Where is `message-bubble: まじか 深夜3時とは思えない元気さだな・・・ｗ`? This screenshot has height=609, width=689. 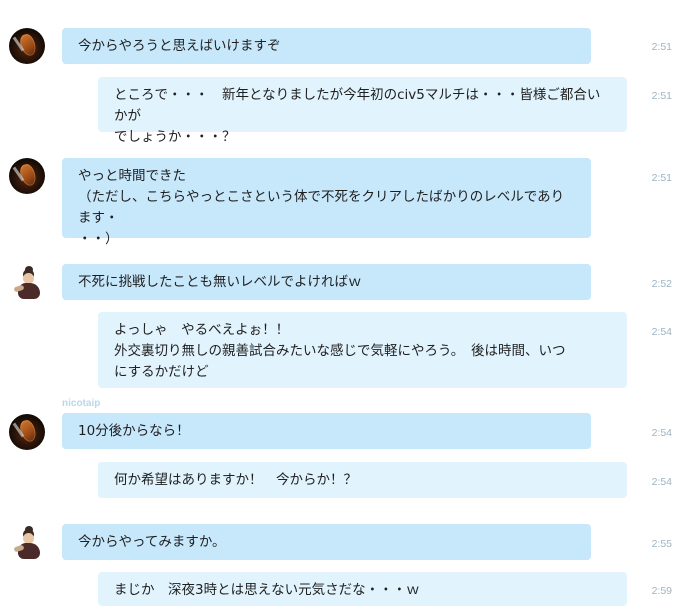 message-bubble: まじか 深夜3時とは思えない元気さだな・・・ｗ is located at coordinates (362, 589).